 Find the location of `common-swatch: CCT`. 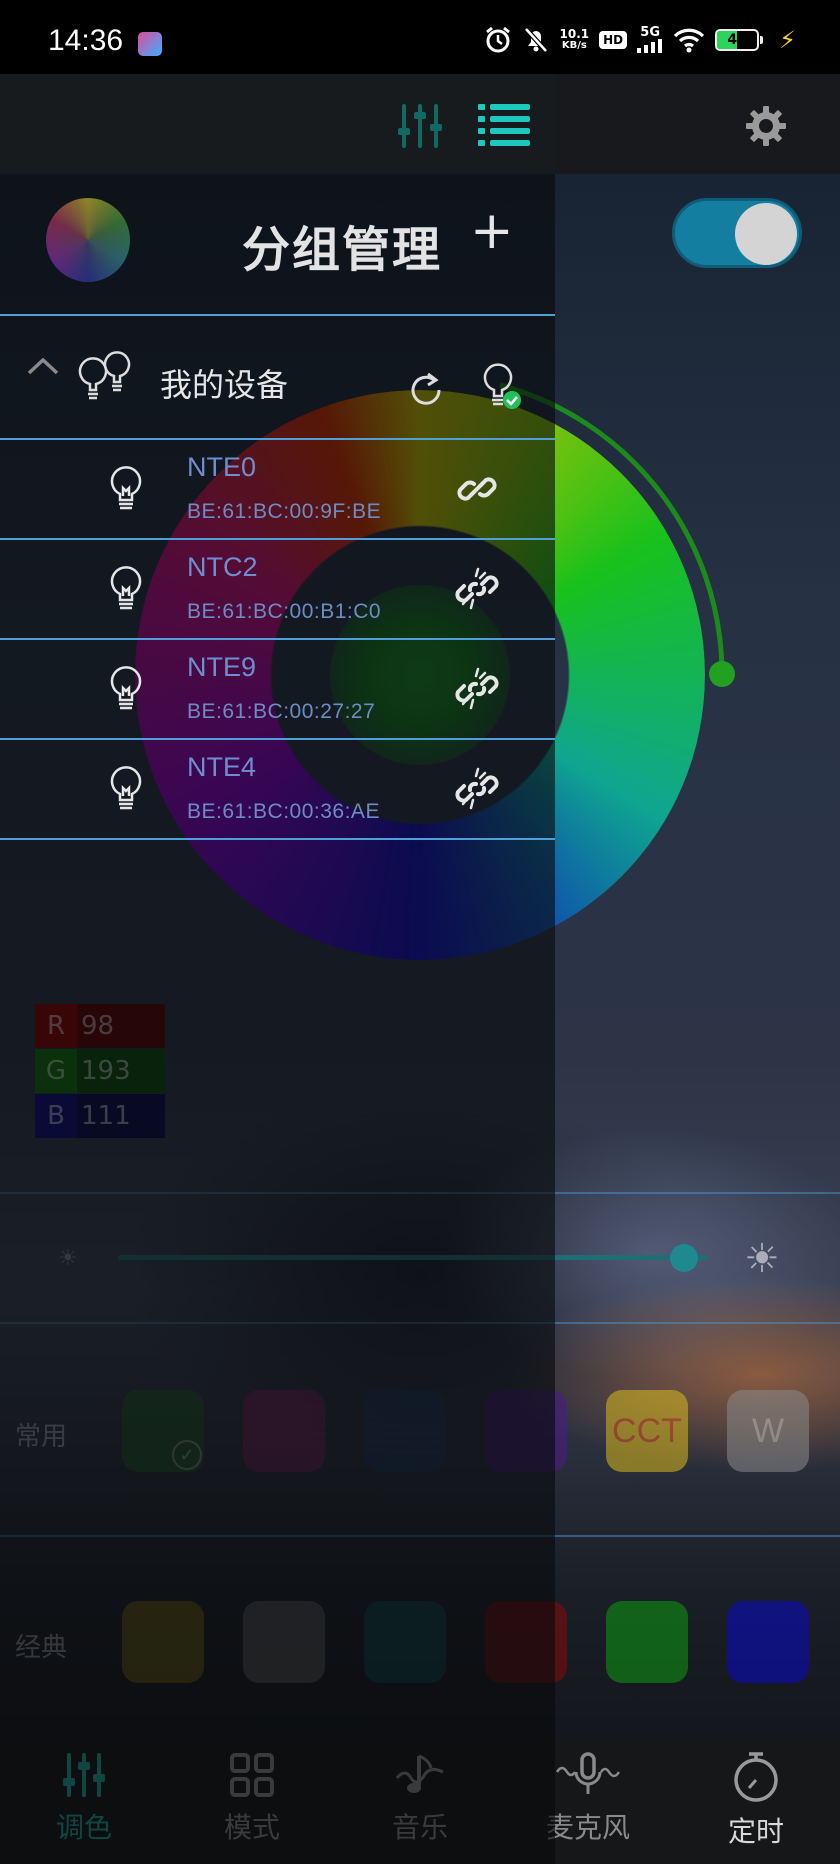

common-swatch: CCT is located at coordinates (647, 1431).